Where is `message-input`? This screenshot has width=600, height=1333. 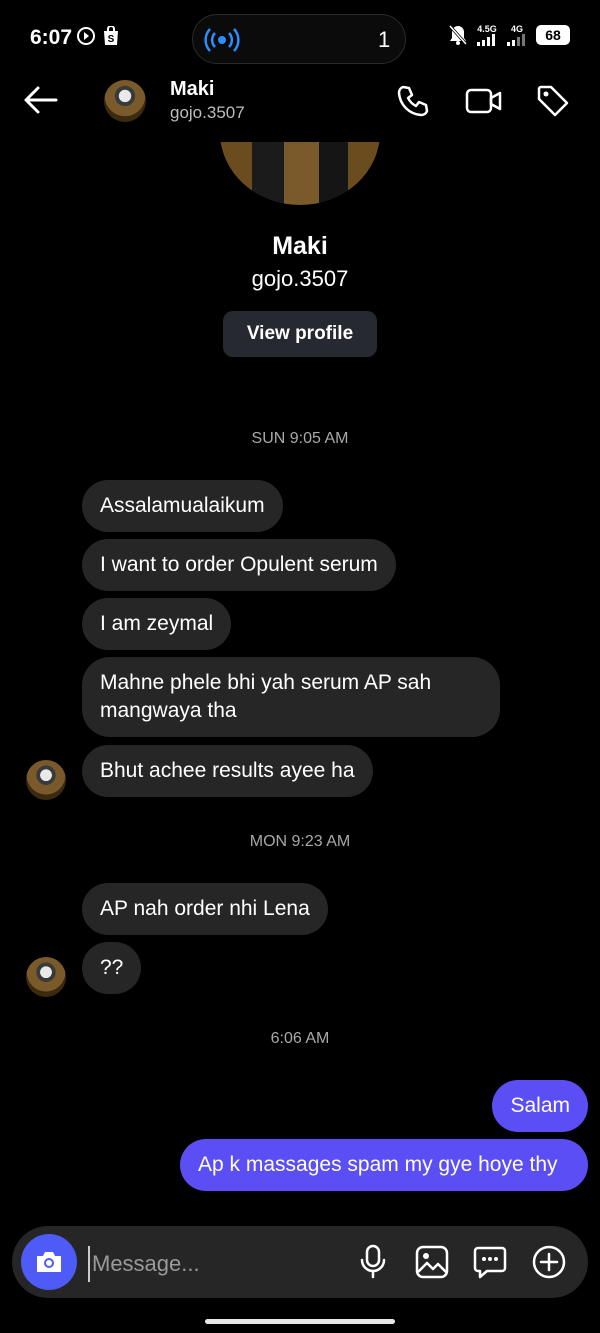 message-input is located at coordinates (211, 1264).